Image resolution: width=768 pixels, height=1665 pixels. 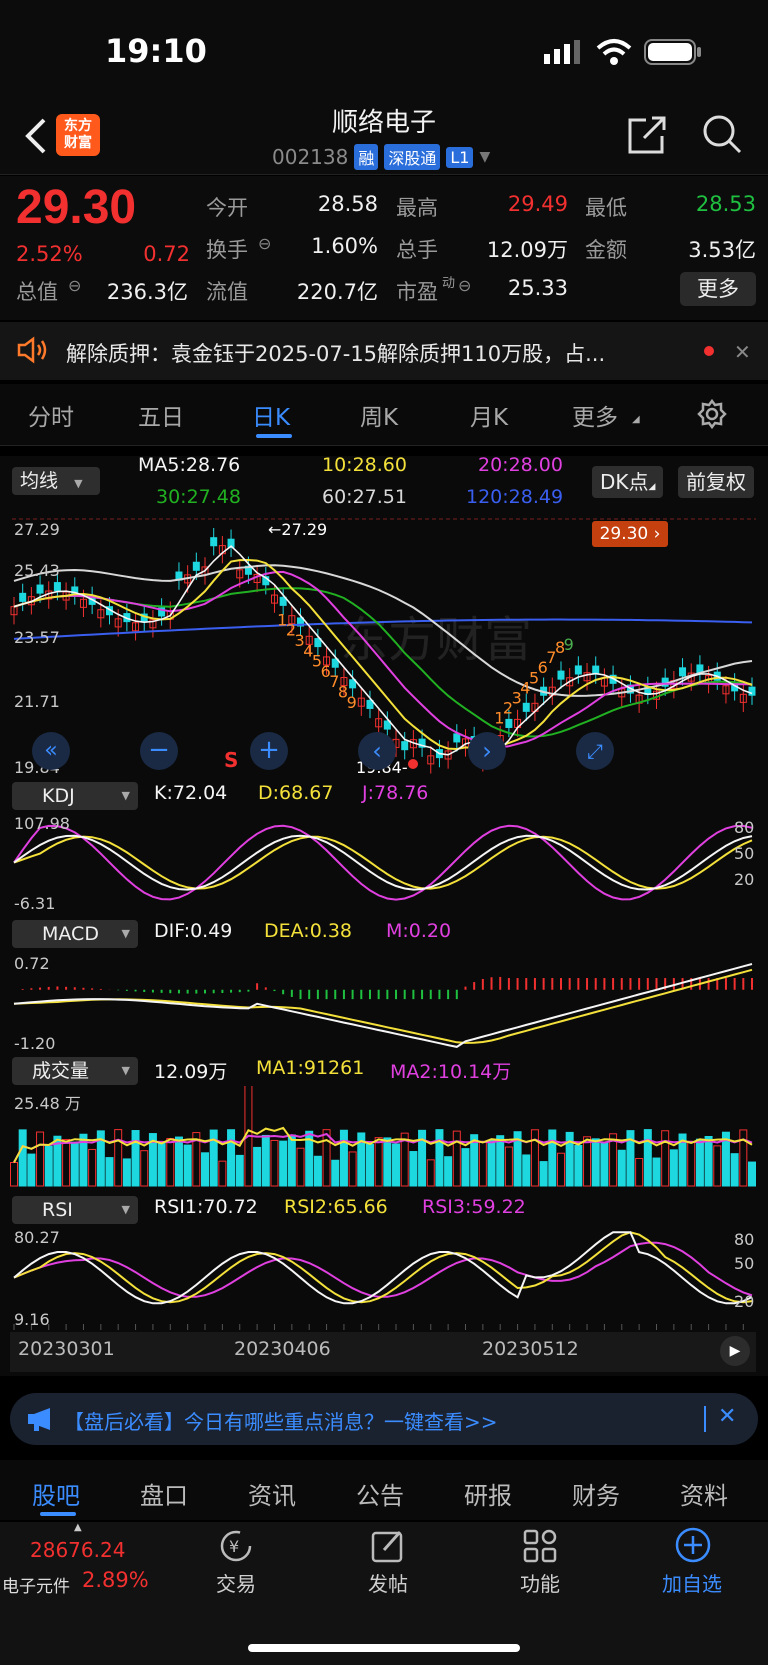 What do you see at coordinates (540, 1546) in the screenshot?
I see `apps-icon` at bounding box center [540, 1546].